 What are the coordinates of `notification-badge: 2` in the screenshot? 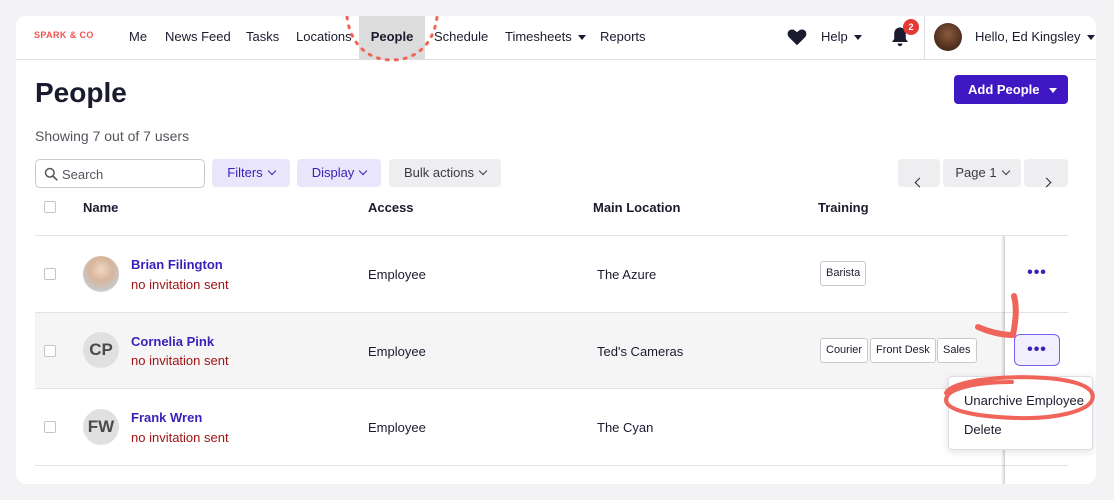 It's located at (911, 27).